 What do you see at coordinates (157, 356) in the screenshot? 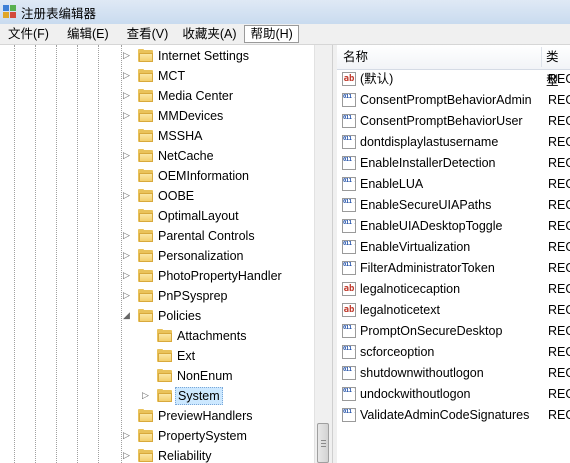
I see `tree-node: Ext` at bounding box center [157, 356].